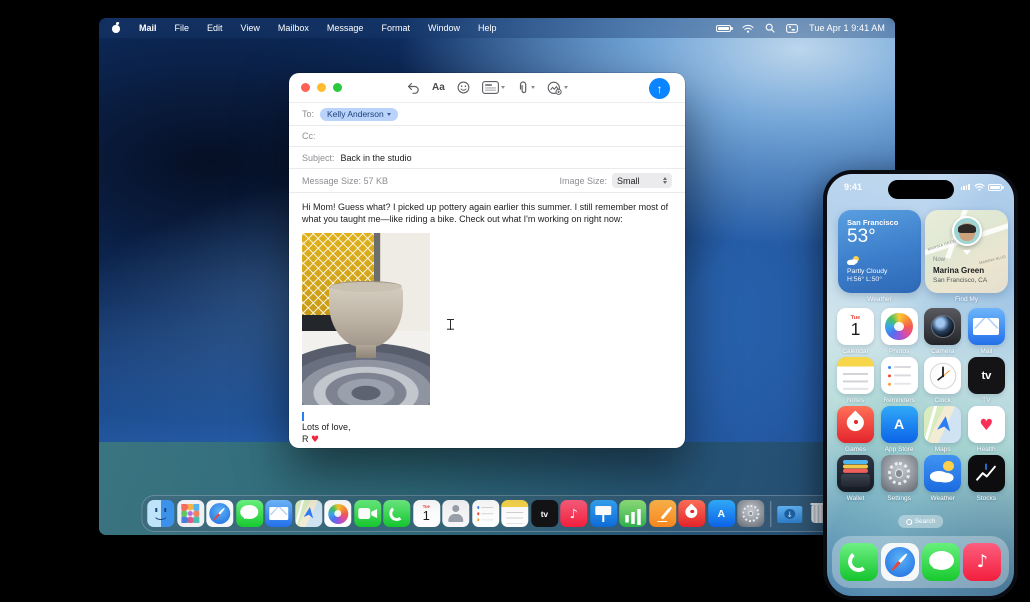 This screenshot has height=602, width=1030. I want to click on app-games: Games, so click(855, 430).